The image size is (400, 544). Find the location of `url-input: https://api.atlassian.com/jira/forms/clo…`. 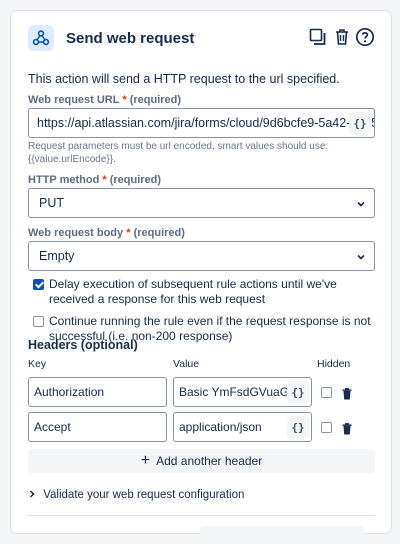

url-input: https://api.atlassian.com/jira/forms/clo… is located at coordinates (201, 123).